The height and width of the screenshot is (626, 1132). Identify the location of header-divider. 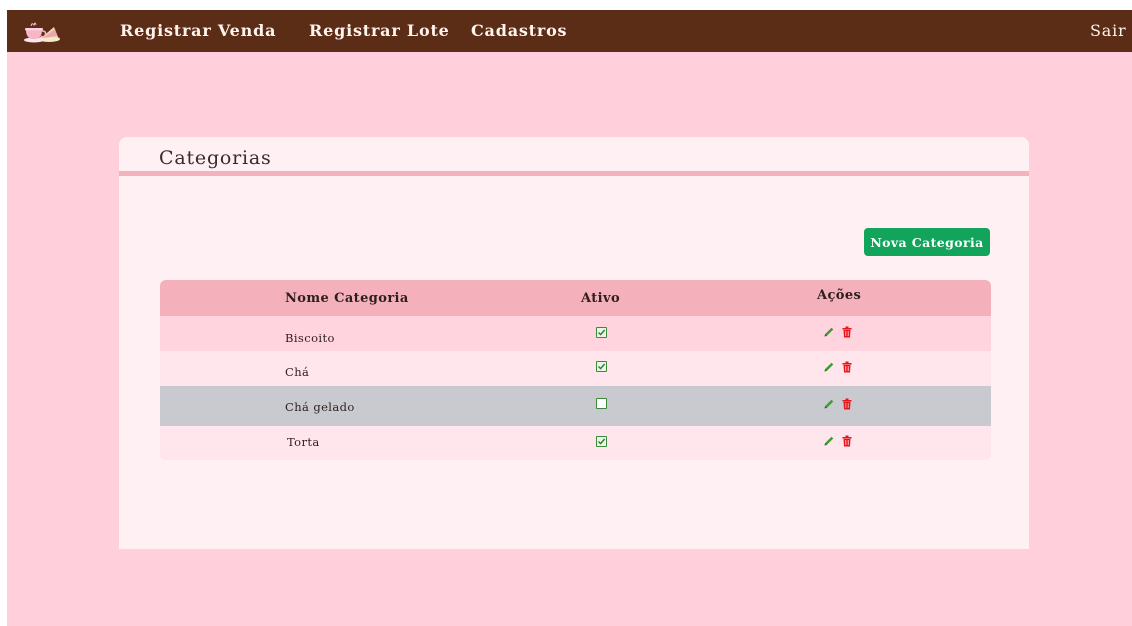
(574, 173).